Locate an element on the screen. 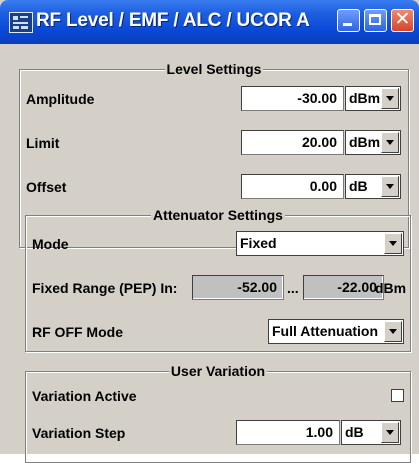  fixed-range-unit: dBm is located at coordinates (391, 288).